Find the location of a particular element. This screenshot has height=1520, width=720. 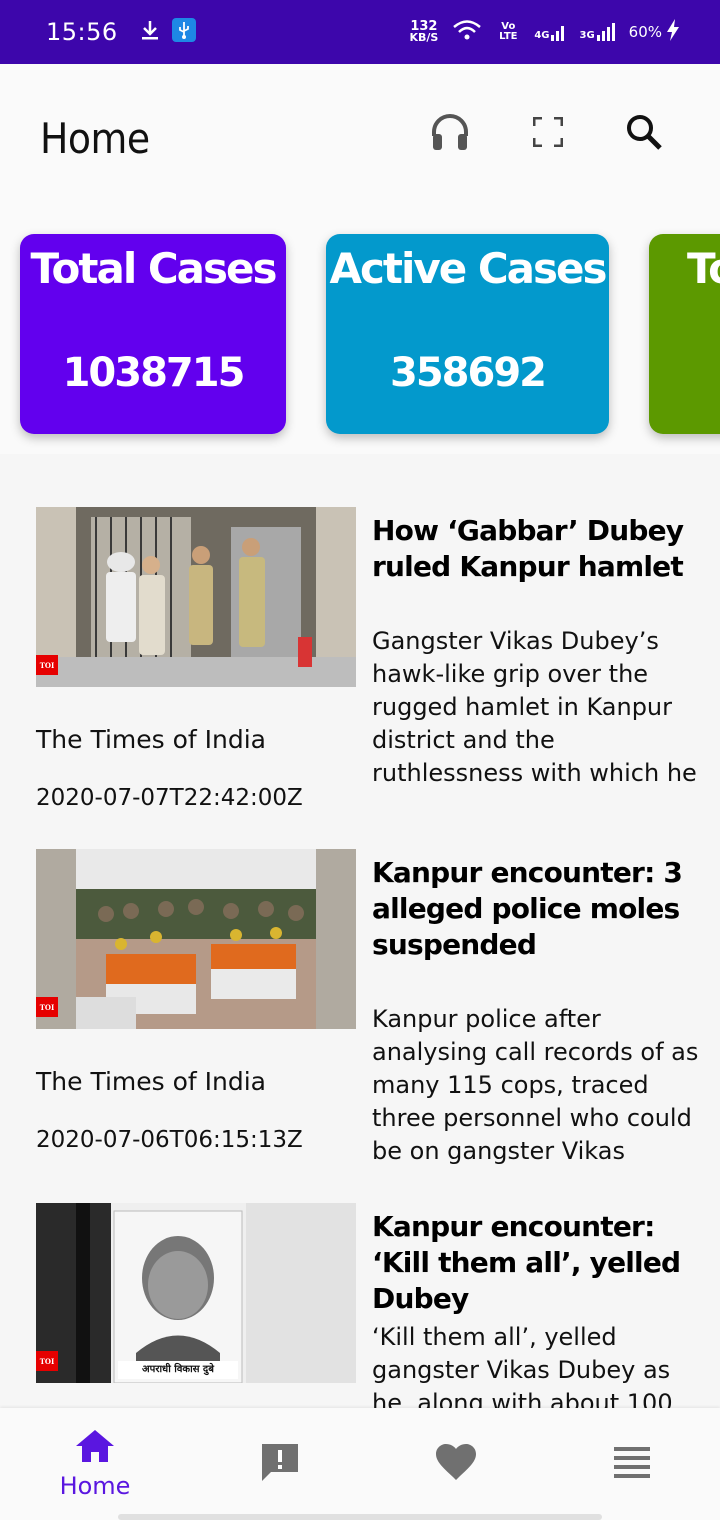

search-button is located at coordinates (644, 134).